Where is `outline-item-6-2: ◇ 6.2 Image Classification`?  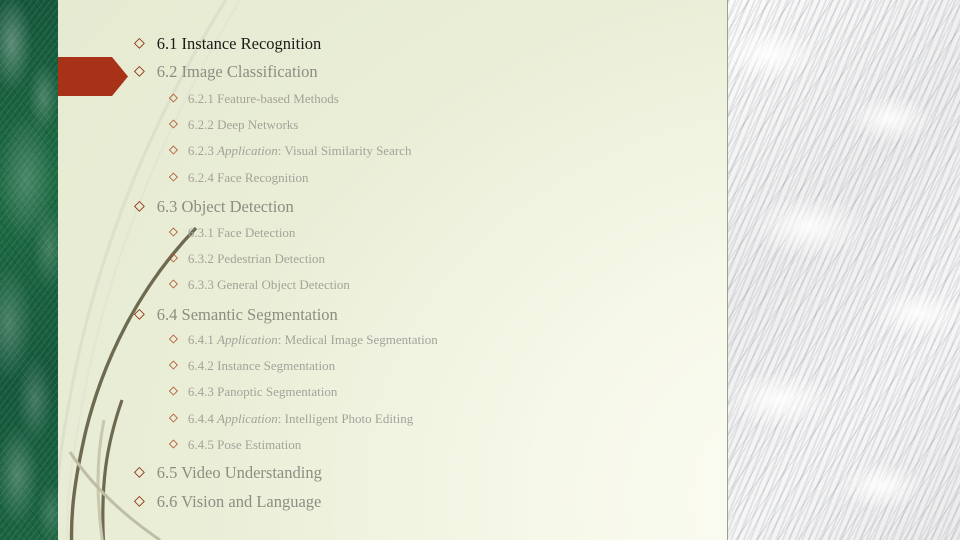
outline-item-6-2: ◇ 6.2 Image Classification is located at coordinates (226, 72).